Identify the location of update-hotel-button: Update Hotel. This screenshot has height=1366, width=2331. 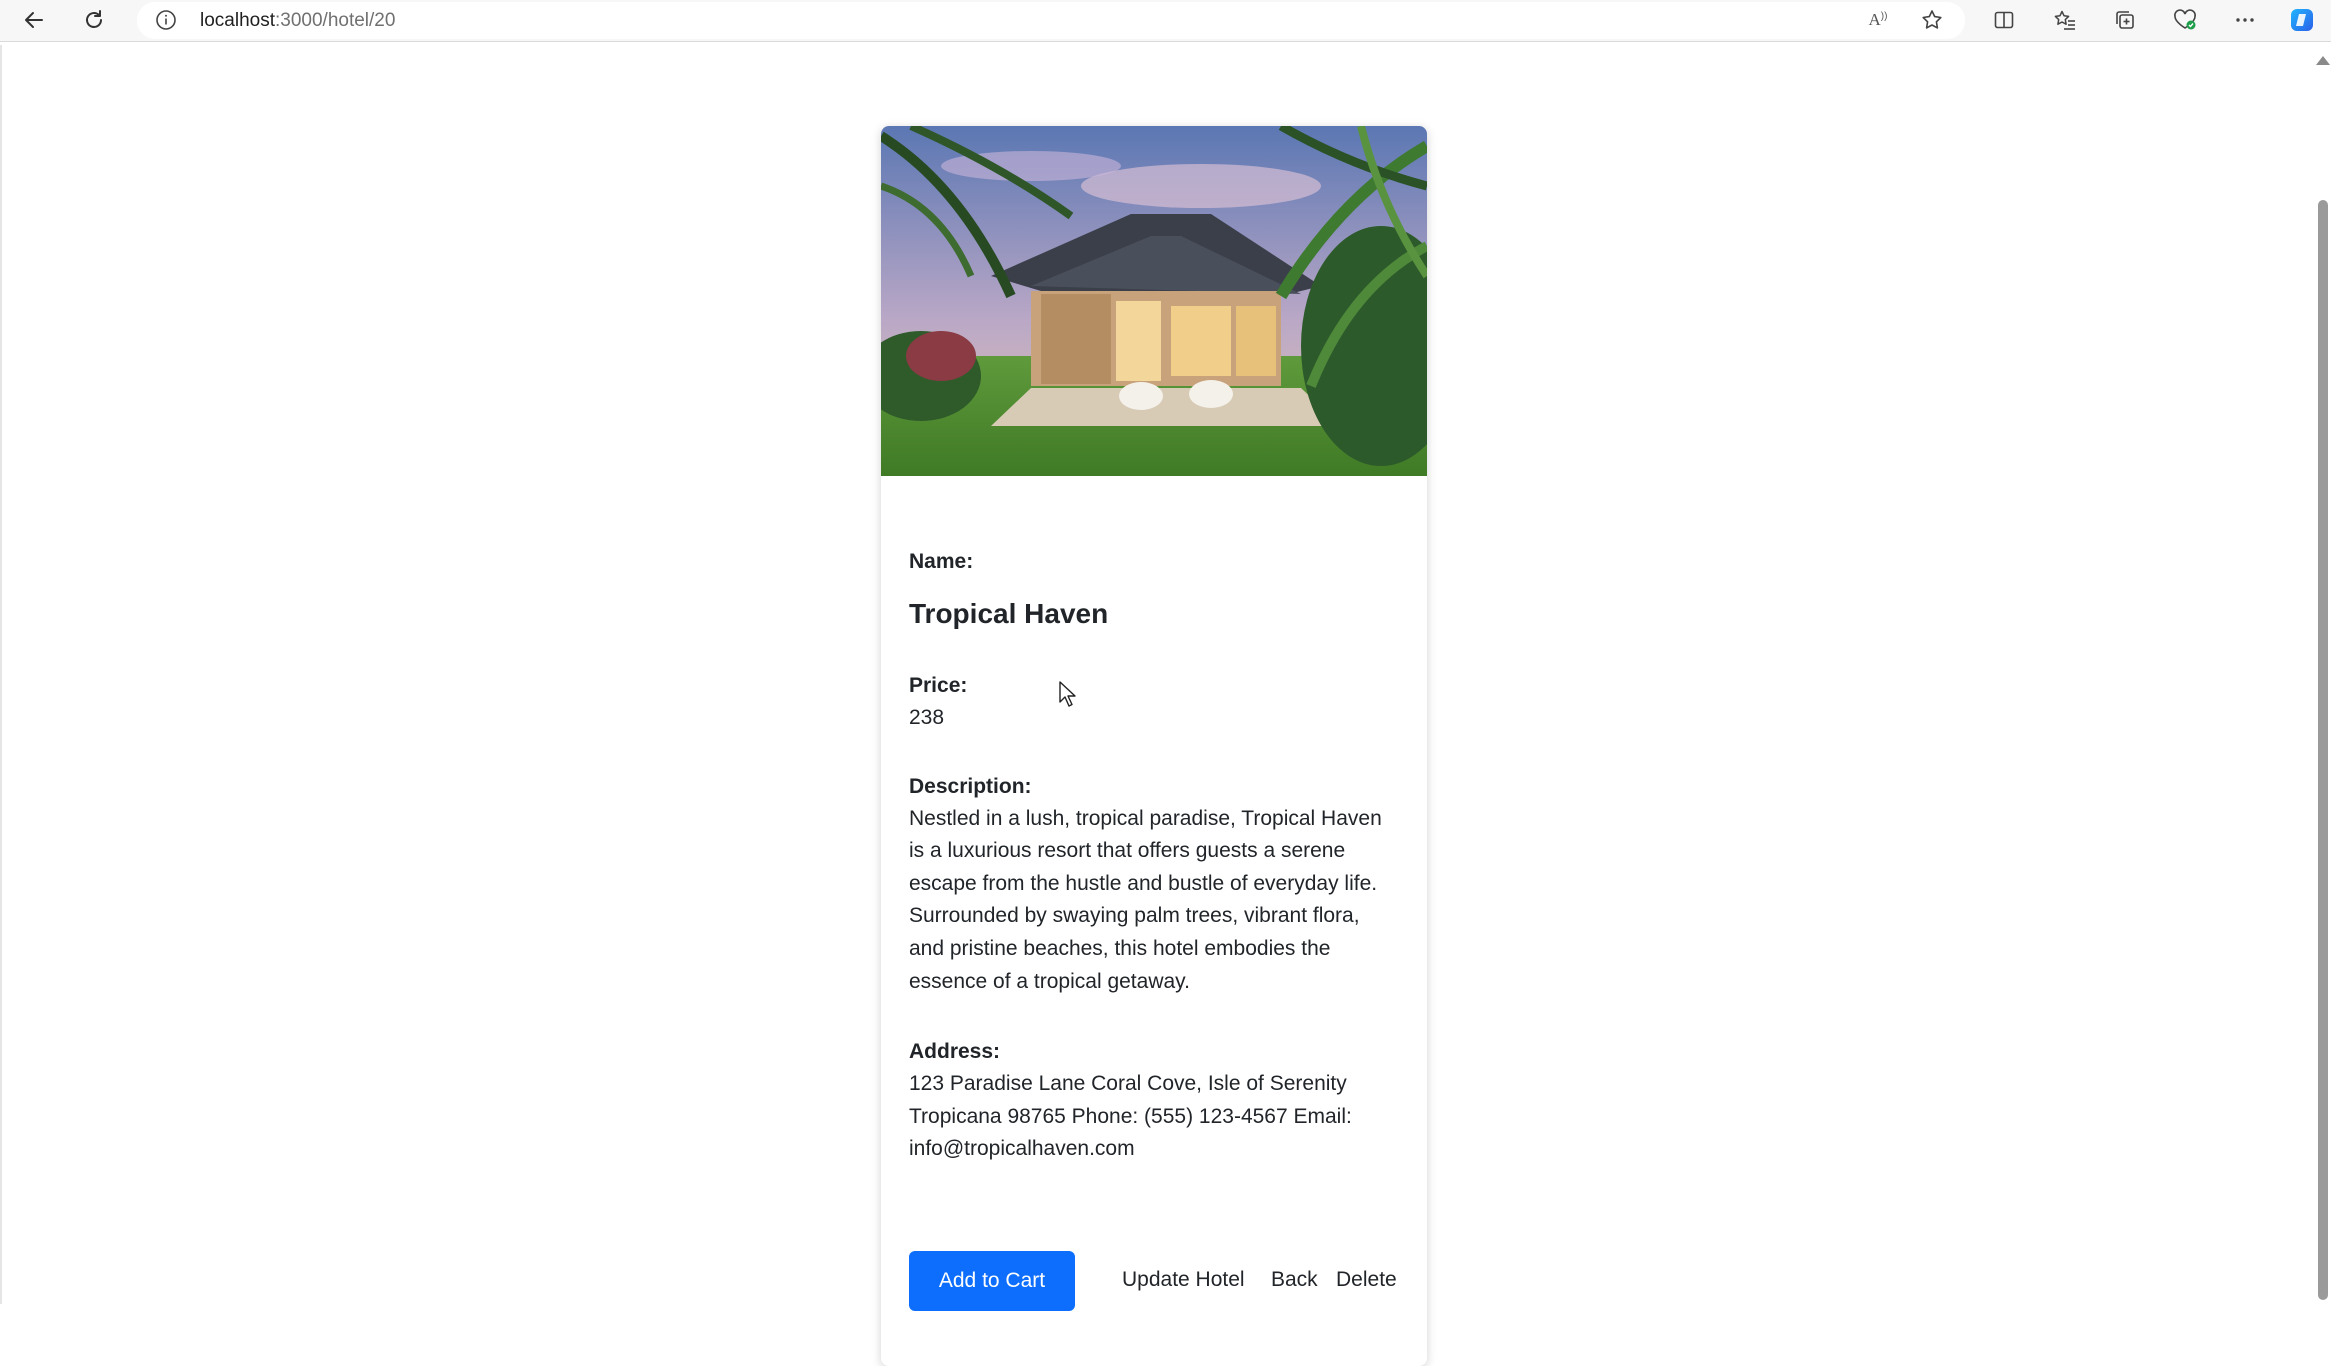
(1183, 1280).